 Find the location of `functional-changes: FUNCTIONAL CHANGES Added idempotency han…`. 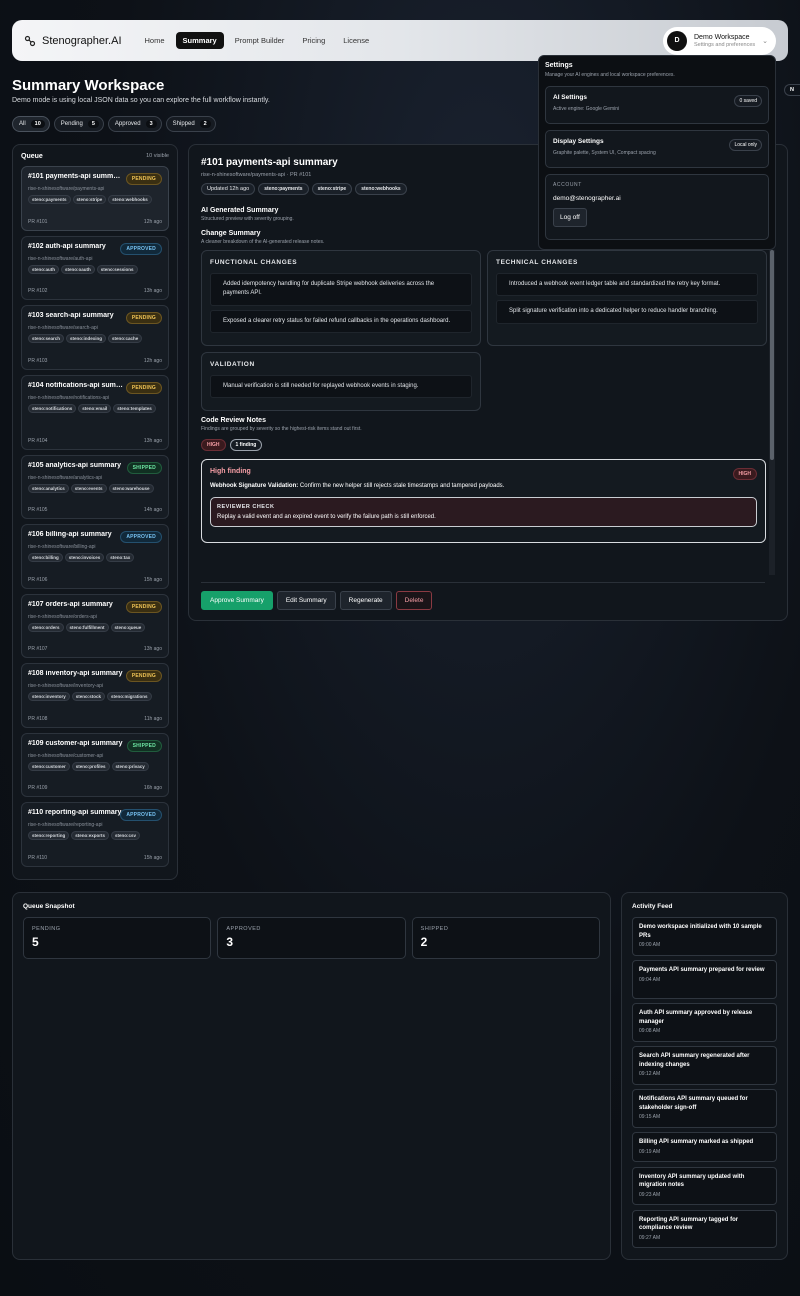

functional-changes: FUNCTIONAL CHANGES Added idempotency han… is located at coordinates (341, 298).